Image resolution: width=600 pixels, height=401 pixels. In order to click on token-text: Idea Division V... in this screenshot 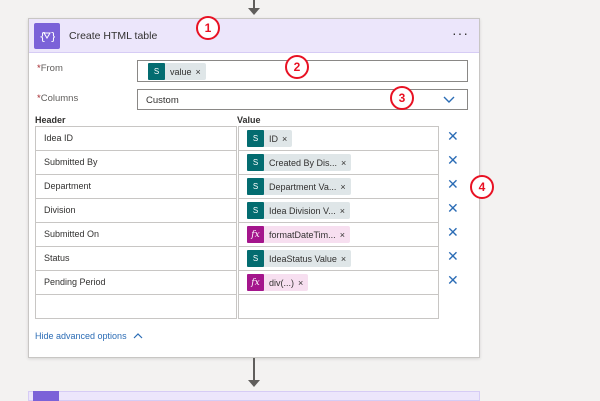, I will do `click(302, 210)`.